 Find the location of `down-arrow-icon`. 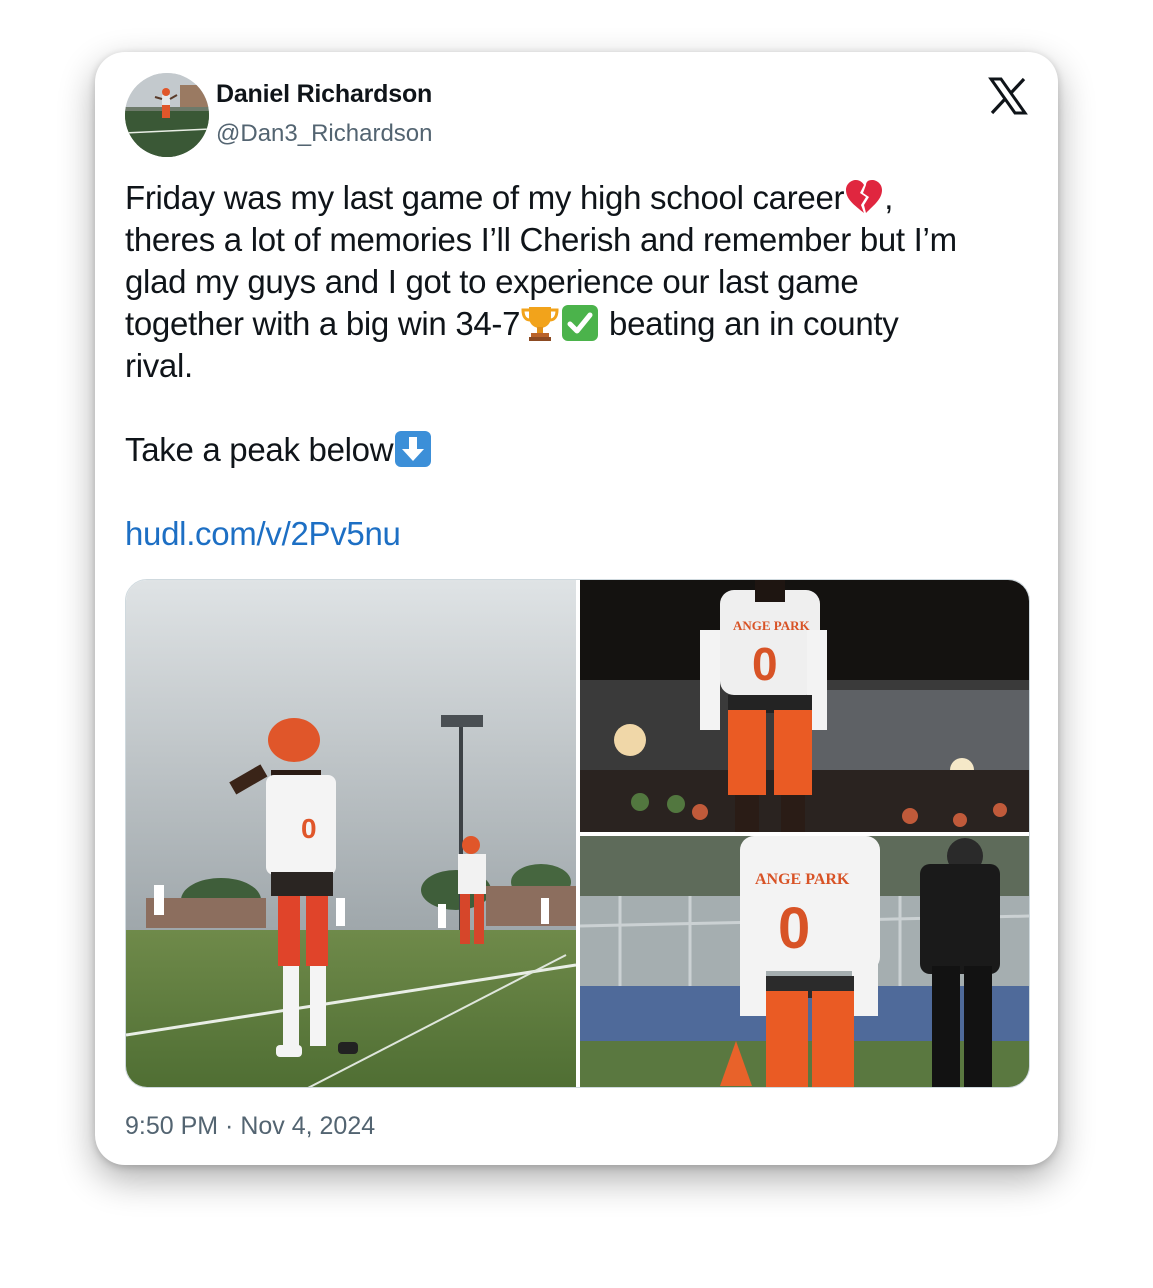

down-arrow-icon is located at coordinates (413, 449).